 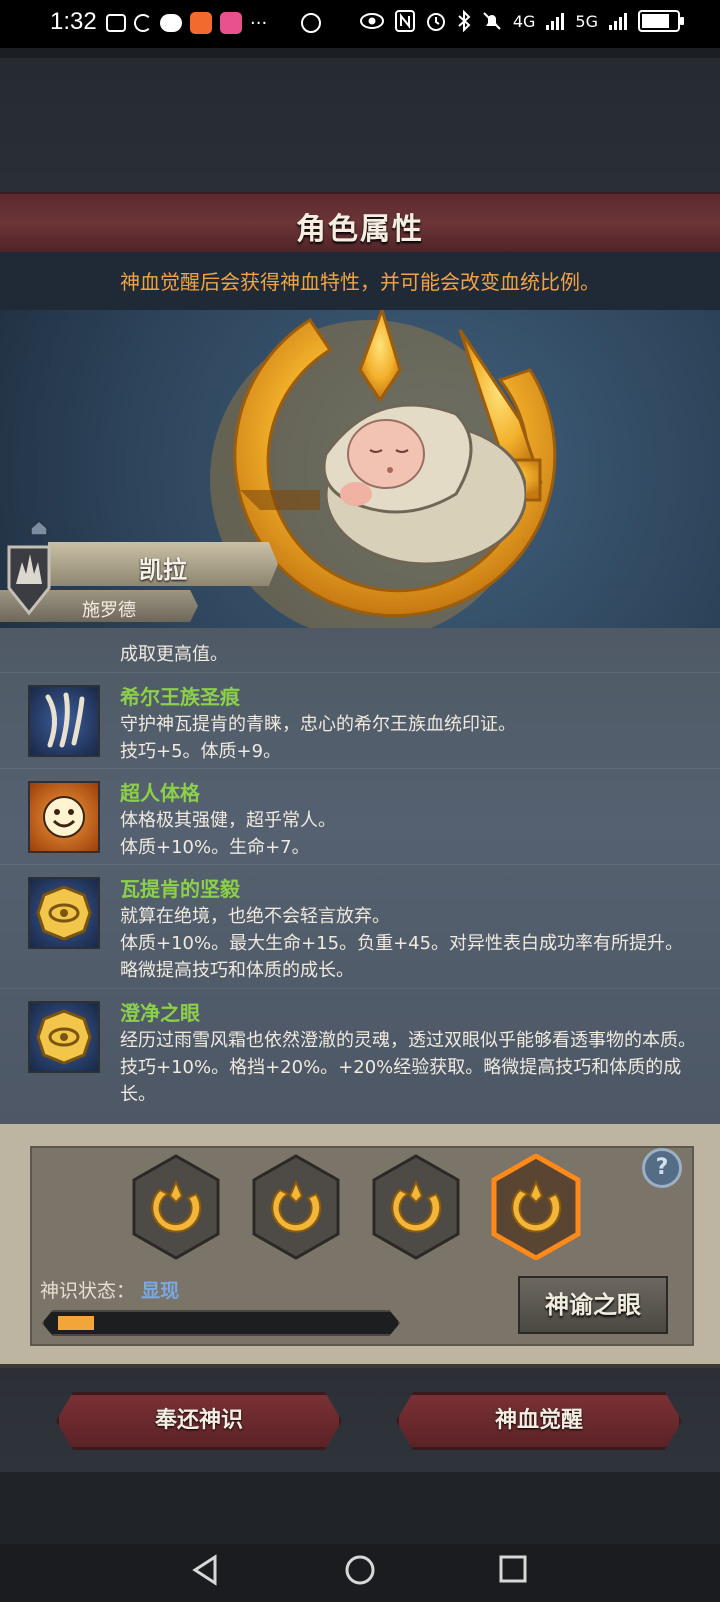 I want to click on trait-line: 体质+10%。最大生命+15。负重+45。对异性表白成功率有所提升。, so click(x=402, y=943).